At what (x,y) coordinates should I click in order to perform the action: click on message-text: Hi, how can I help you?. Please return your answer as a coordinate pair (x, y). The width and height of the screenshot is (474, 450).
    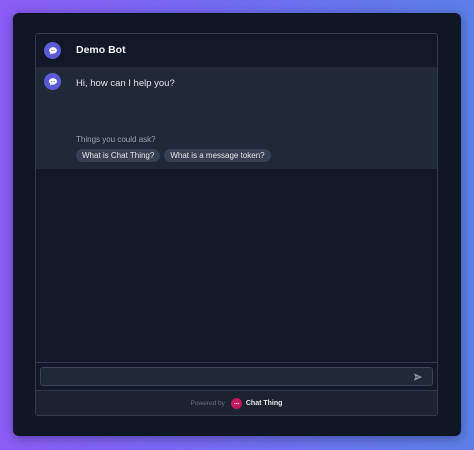
    Looking at the image, I should click on (125, 83).